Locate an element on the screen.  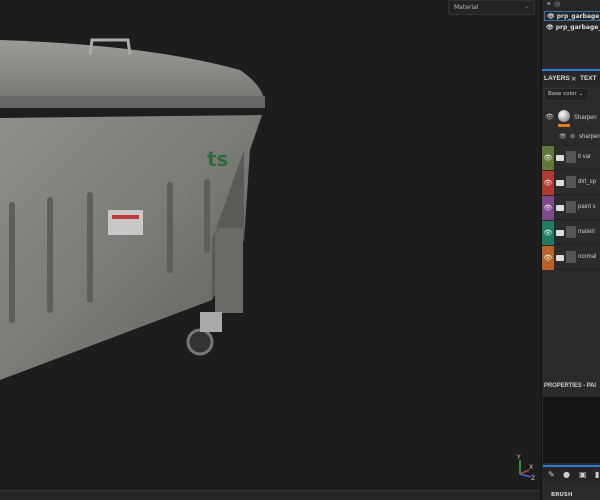
brush-icon: ✎ is located at coordinates (551, 474).